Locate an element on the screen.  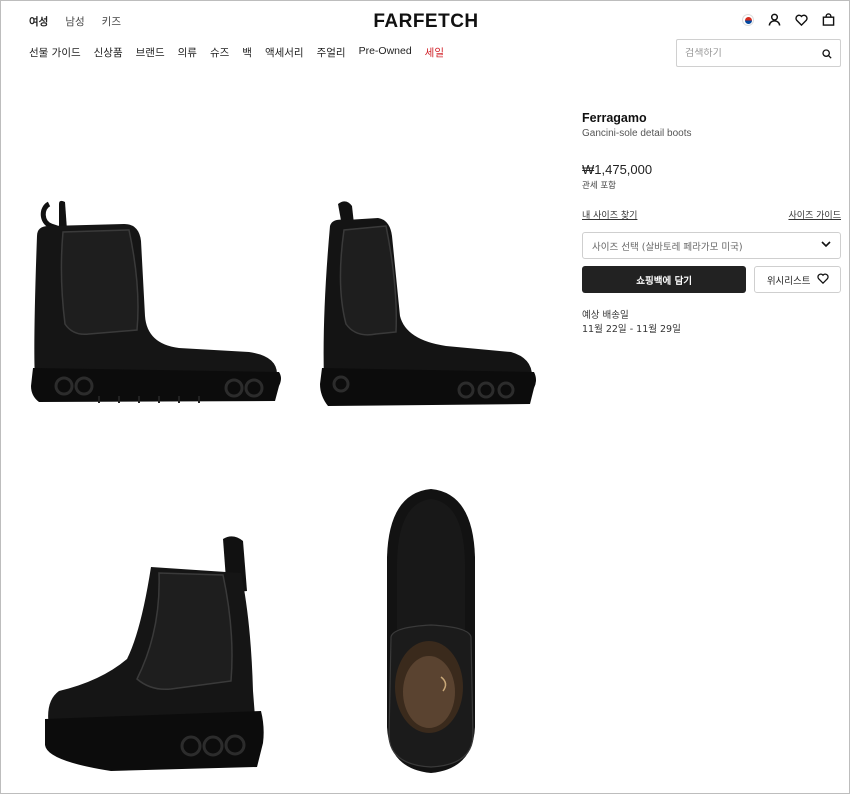
search-input is located at coordinates (747, 53).